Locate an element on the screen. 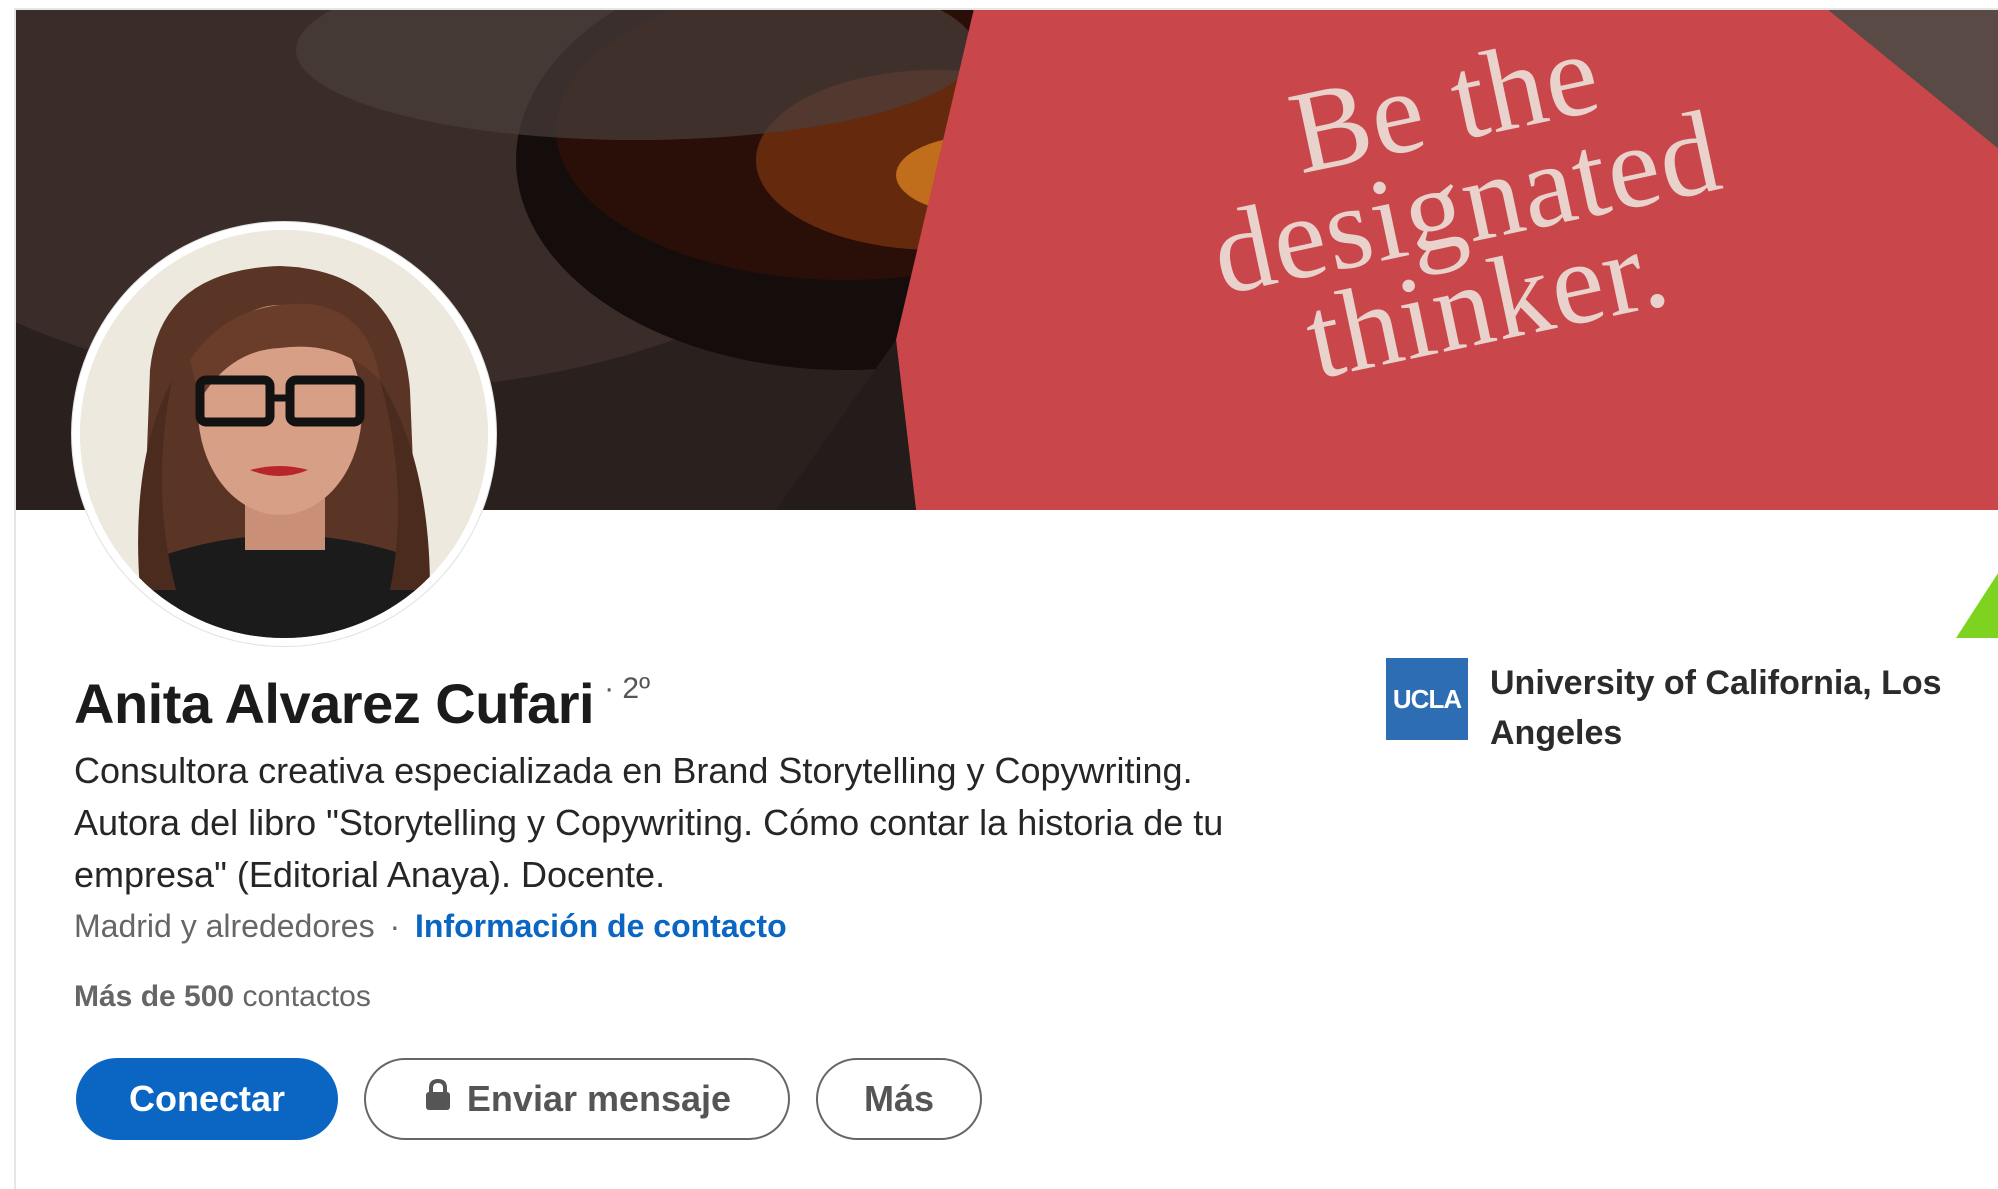 This screenshot has width=1998, height=1189. school-logo: UCLA is located at coordinates (1427, 699).